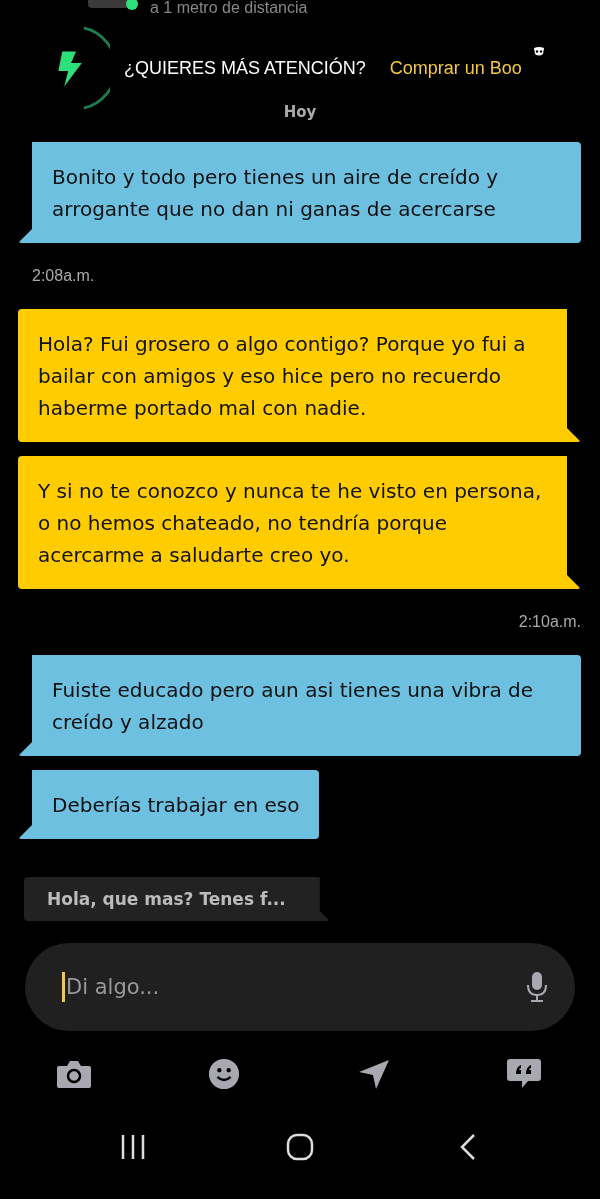 This screenshot has height=1199, width=600. I want to click on promo-title: ¿QUIERES MÁS ATENCIÓN?, so click(245, 68).